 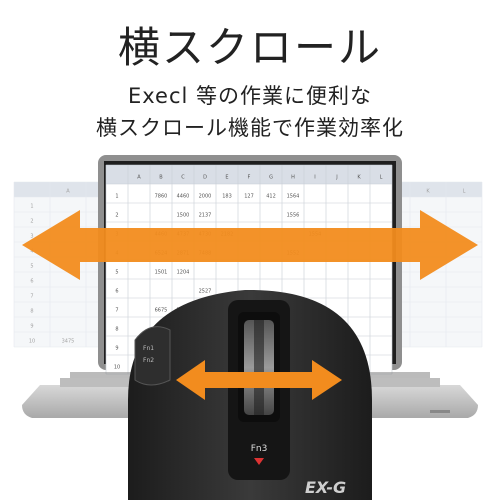 I want to click on table-cell: 1204, so click(x=183, y=272).